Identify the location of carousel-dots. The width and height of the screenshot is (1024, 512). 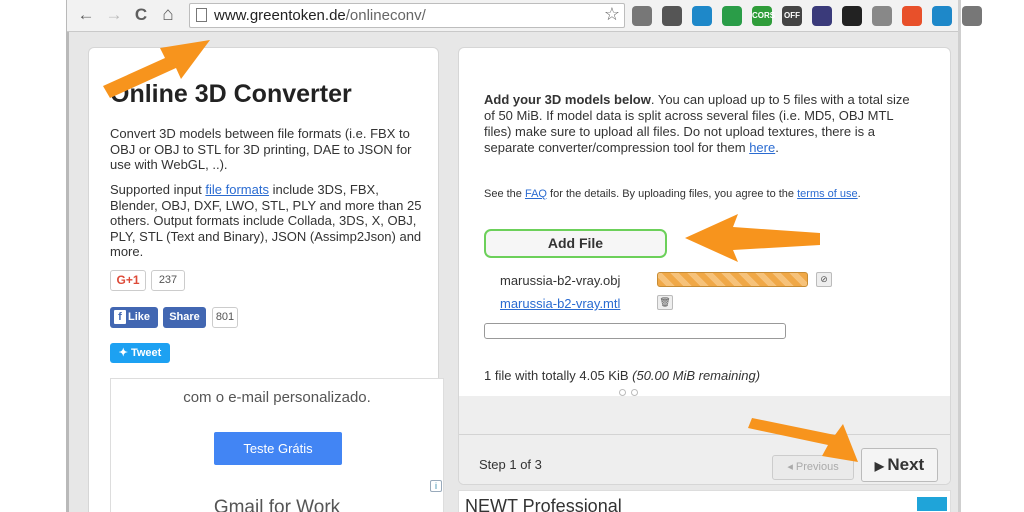
(634, 389).